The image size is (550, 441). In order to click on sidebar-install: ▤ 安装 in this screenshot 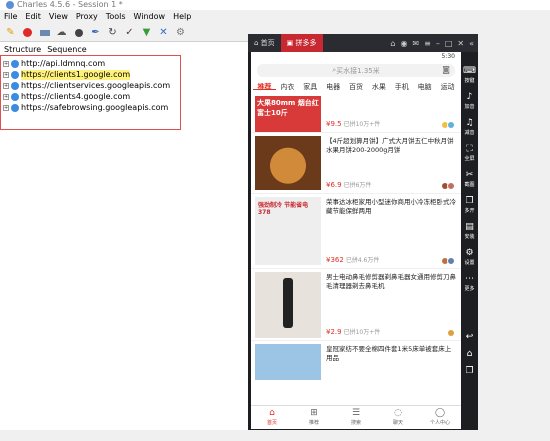, I will do `click(469, 231)`.